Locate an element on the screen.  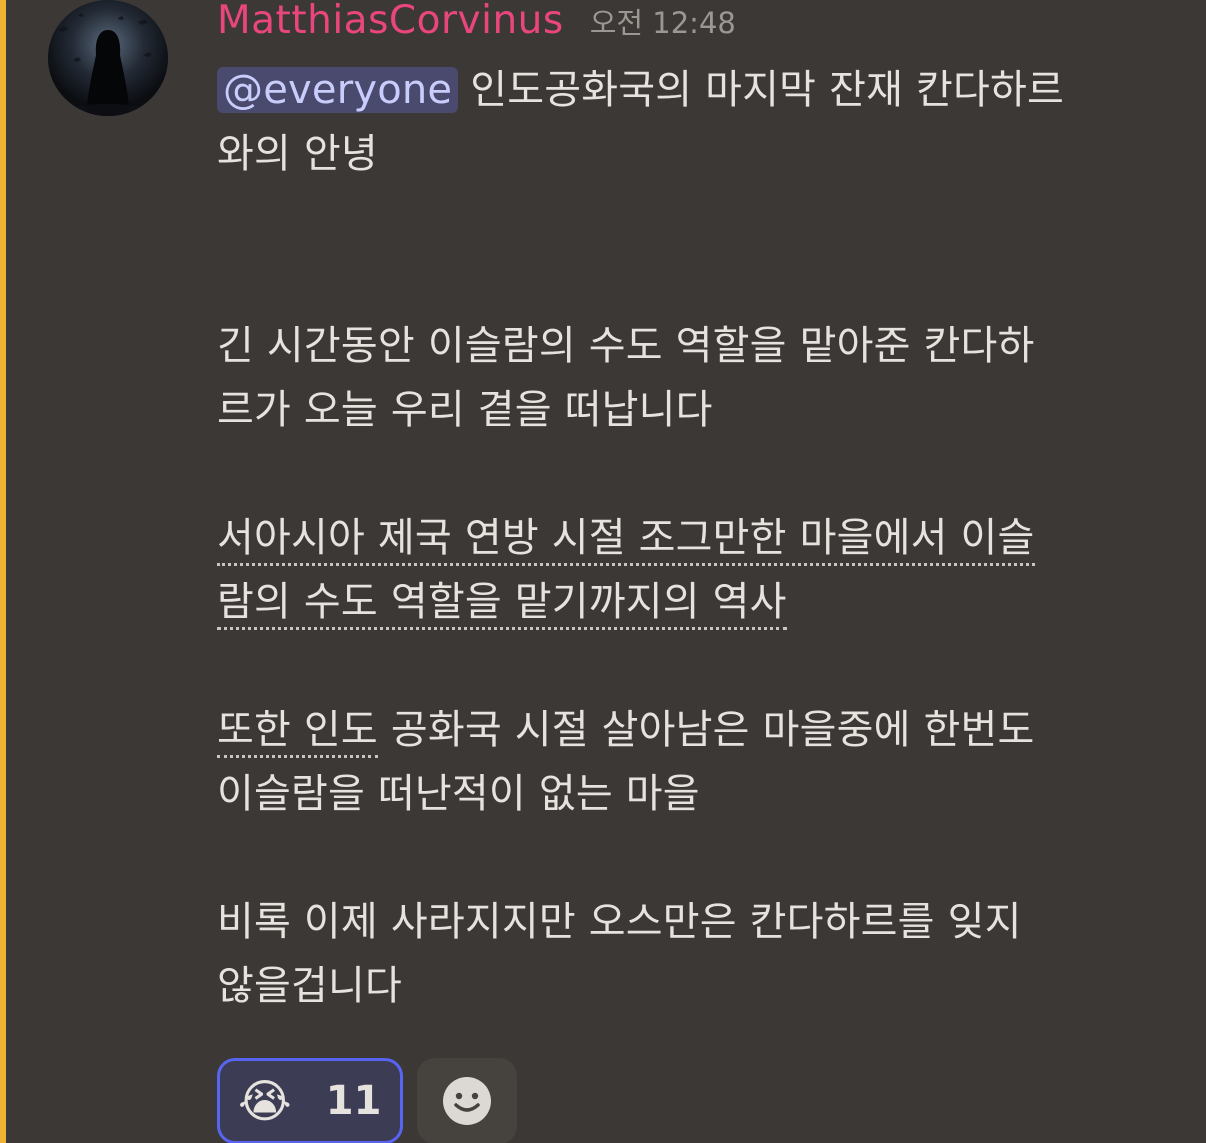
underlined-text-short: 또한 인도 is located at coordinates (297, 732).